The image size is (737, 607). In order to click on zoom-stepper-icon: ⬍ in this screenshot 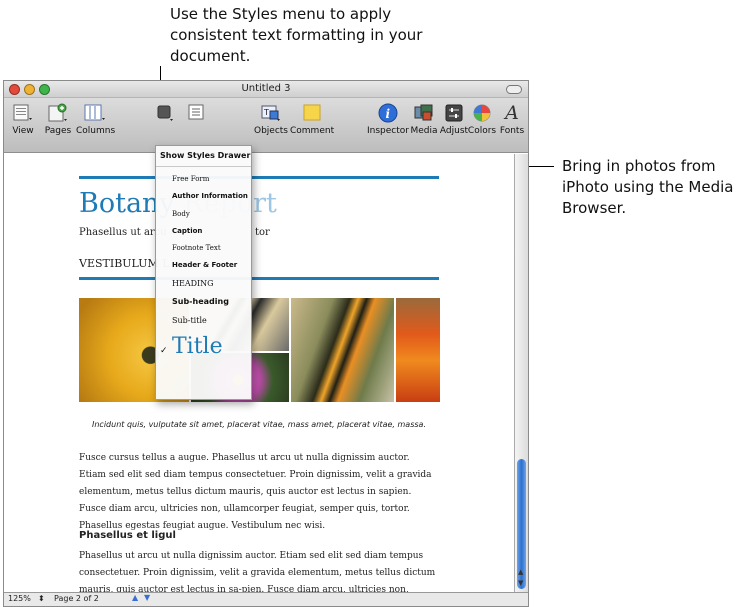, I will do `click(41, 598)`.